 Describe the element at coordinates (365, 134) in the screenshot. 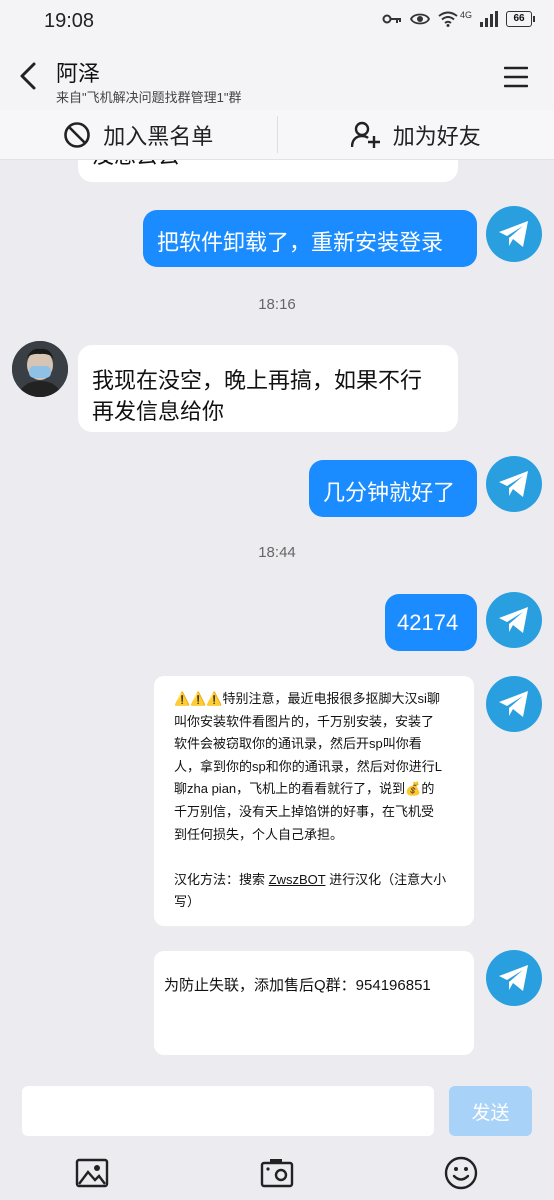

I see `add-user-icon` at that location.